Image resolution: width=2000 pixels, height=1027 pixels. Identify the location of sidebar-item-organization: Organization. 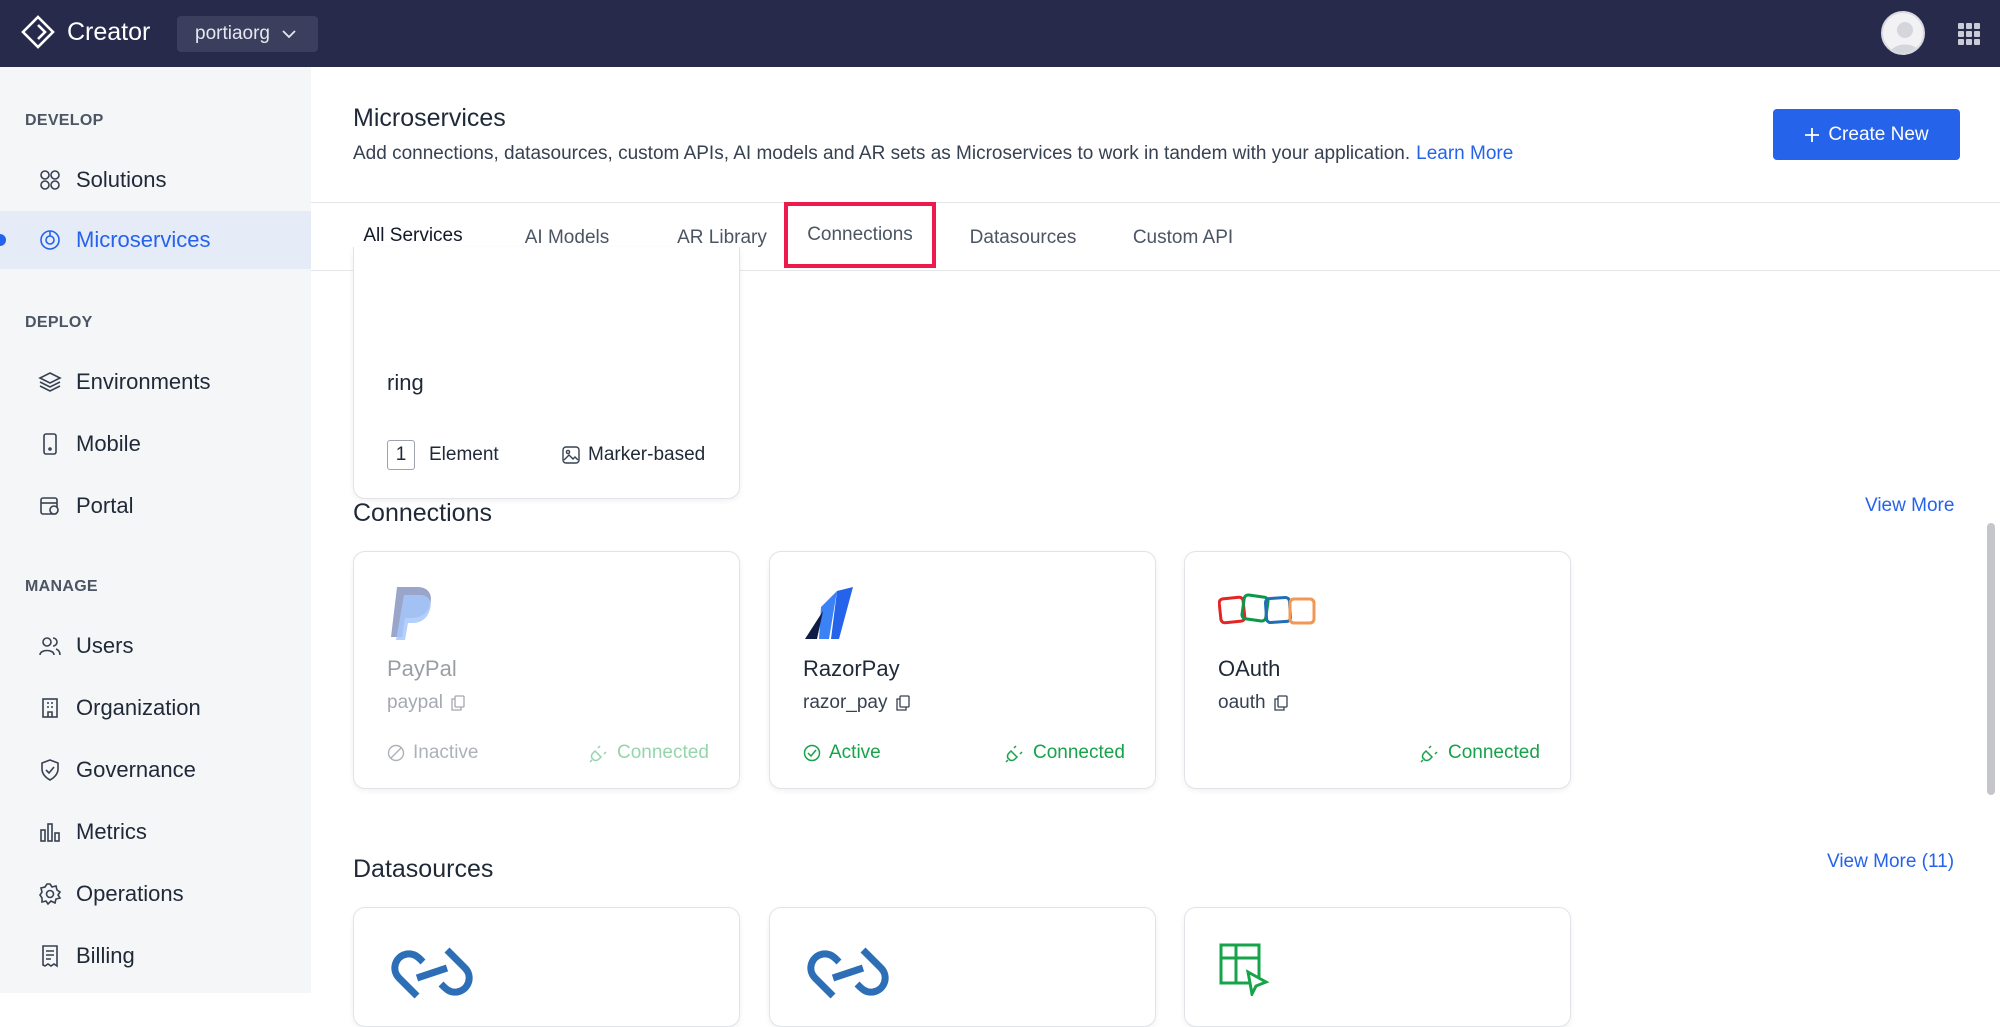
(155, 708).